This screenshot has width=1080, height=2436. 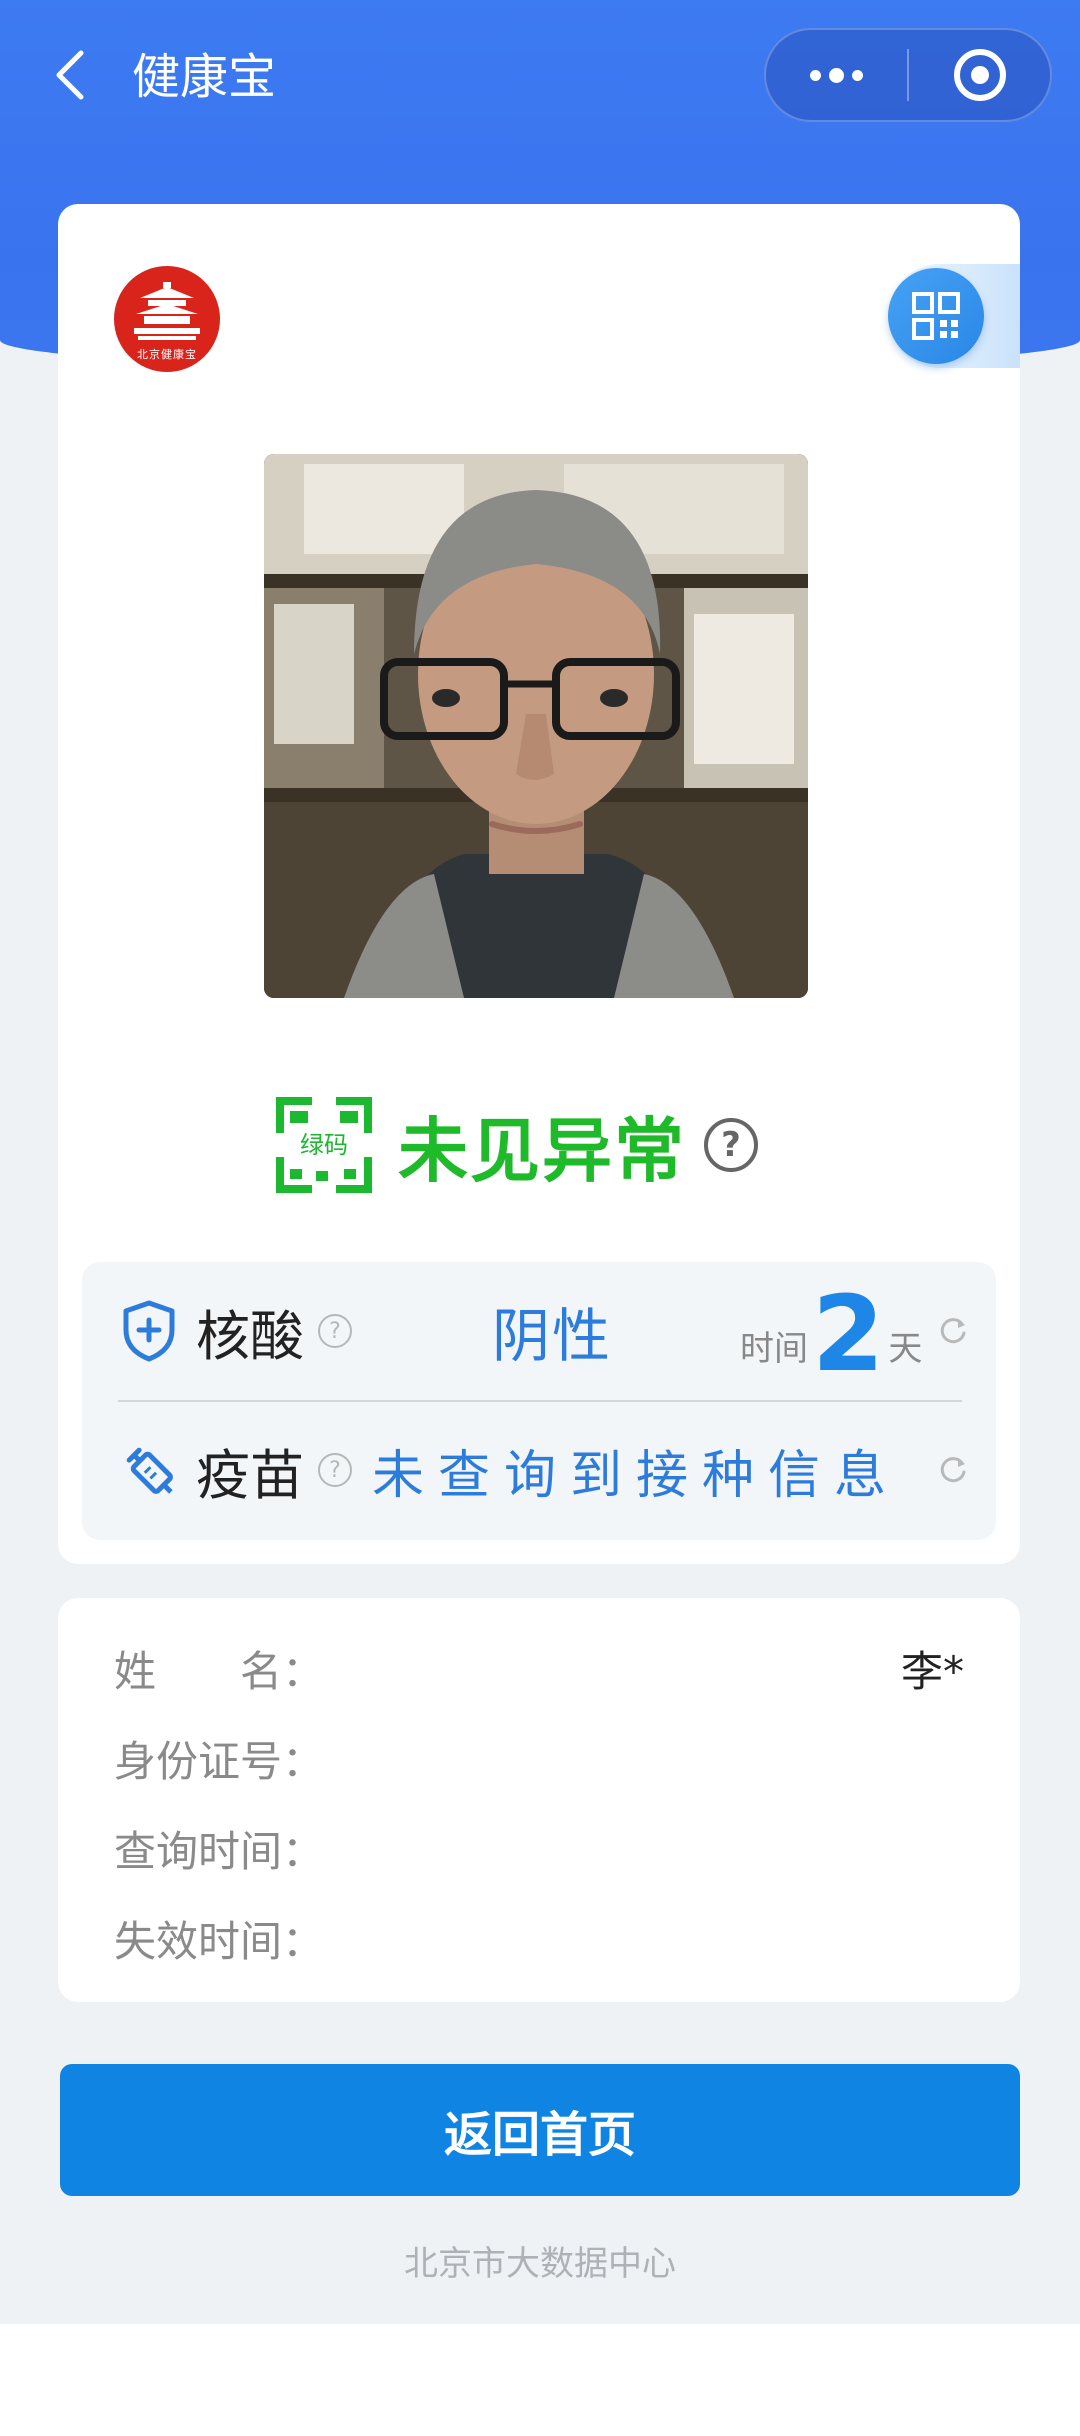 I want to click on health-status: 绿码 未见异常 ?, so click(x=515, y=1145).